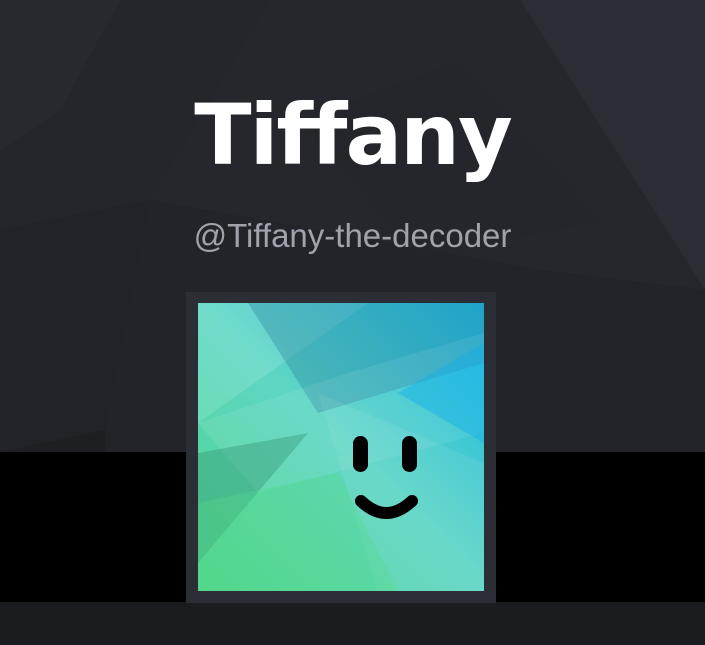  I want to click on display-name: Tiffany, so click(353, 135).